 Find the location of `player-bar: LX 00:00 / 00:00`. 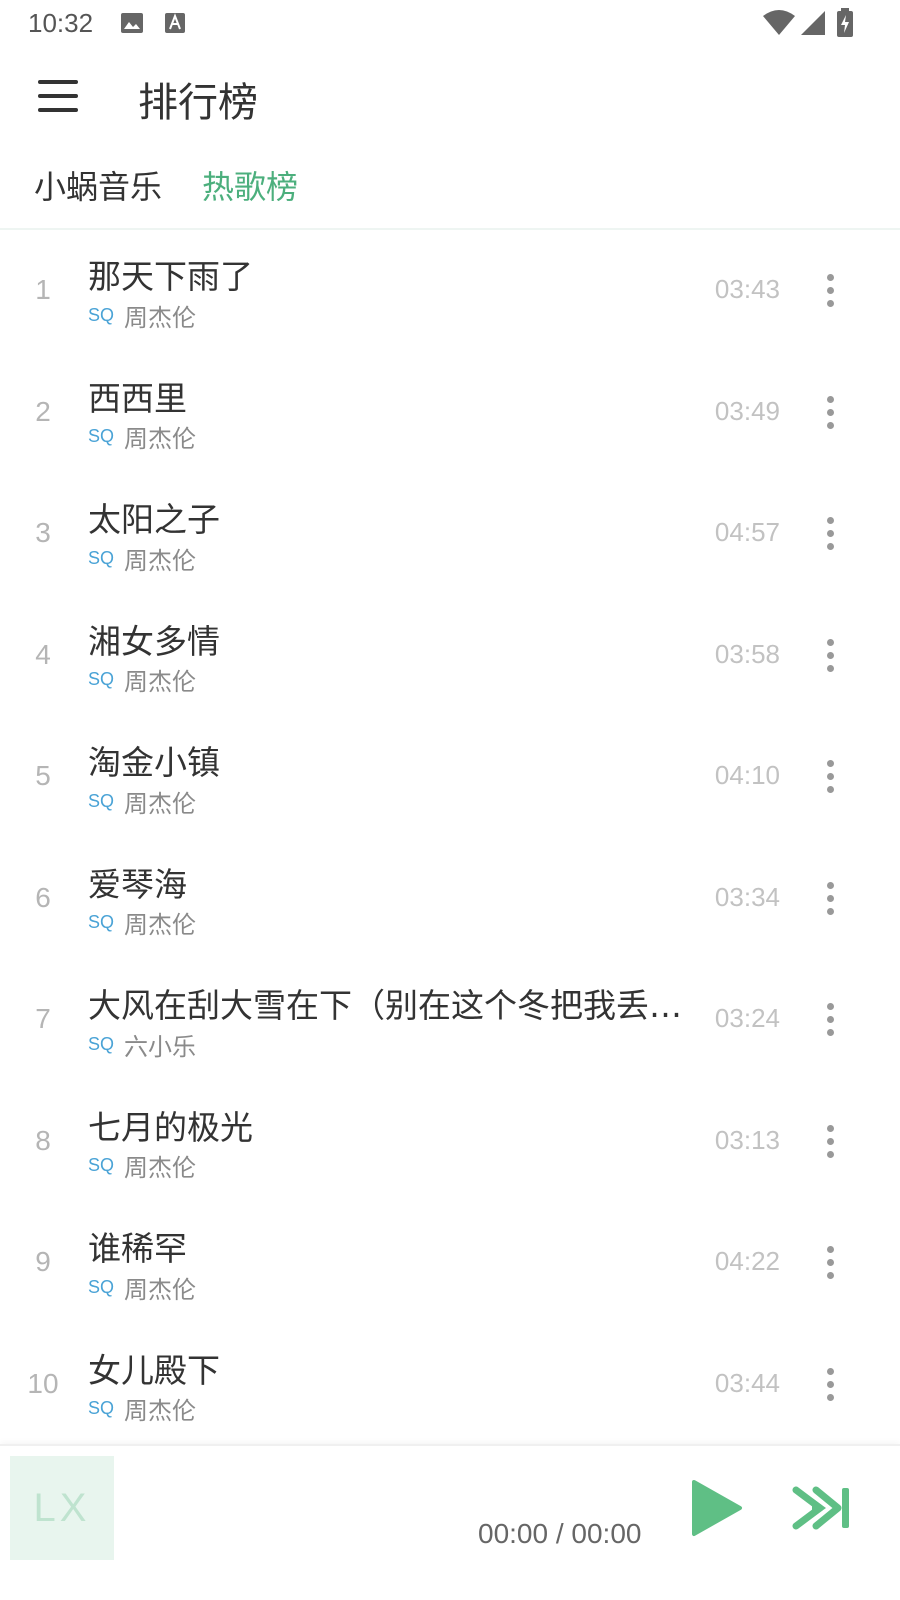

player-bar: LX 00:00 / 00:00 is located at coordinates (450, 1522).